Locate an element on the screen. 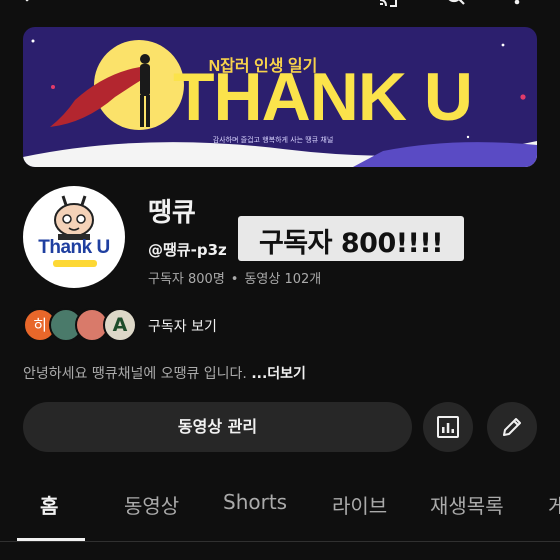 The width and height of the screenshot is (560, 560). avatar-logo-text: Thank U is located at coordinates (74, 247).